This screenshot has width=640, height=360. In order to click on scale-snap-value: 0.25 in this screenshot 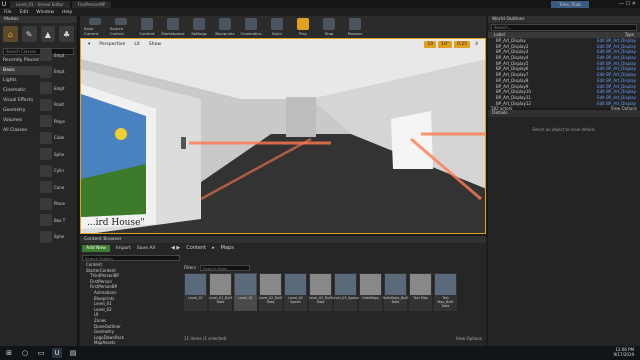, I will do `click(462, 44)`.